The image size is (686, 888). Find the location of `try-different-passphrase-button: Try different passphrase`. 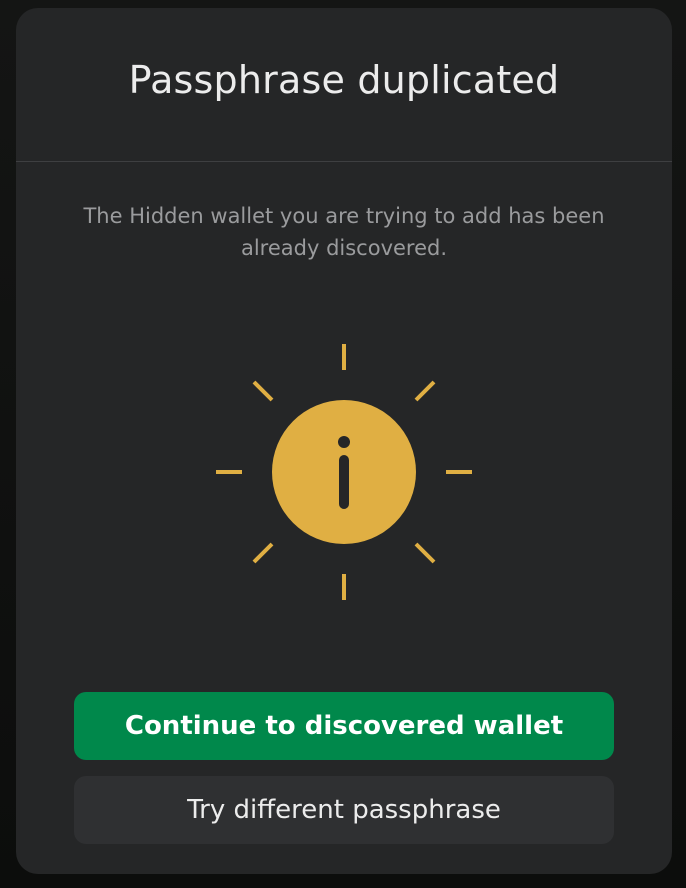

try-different-passphrase-button: Try different passphrase is located at coordinates (344, 810).